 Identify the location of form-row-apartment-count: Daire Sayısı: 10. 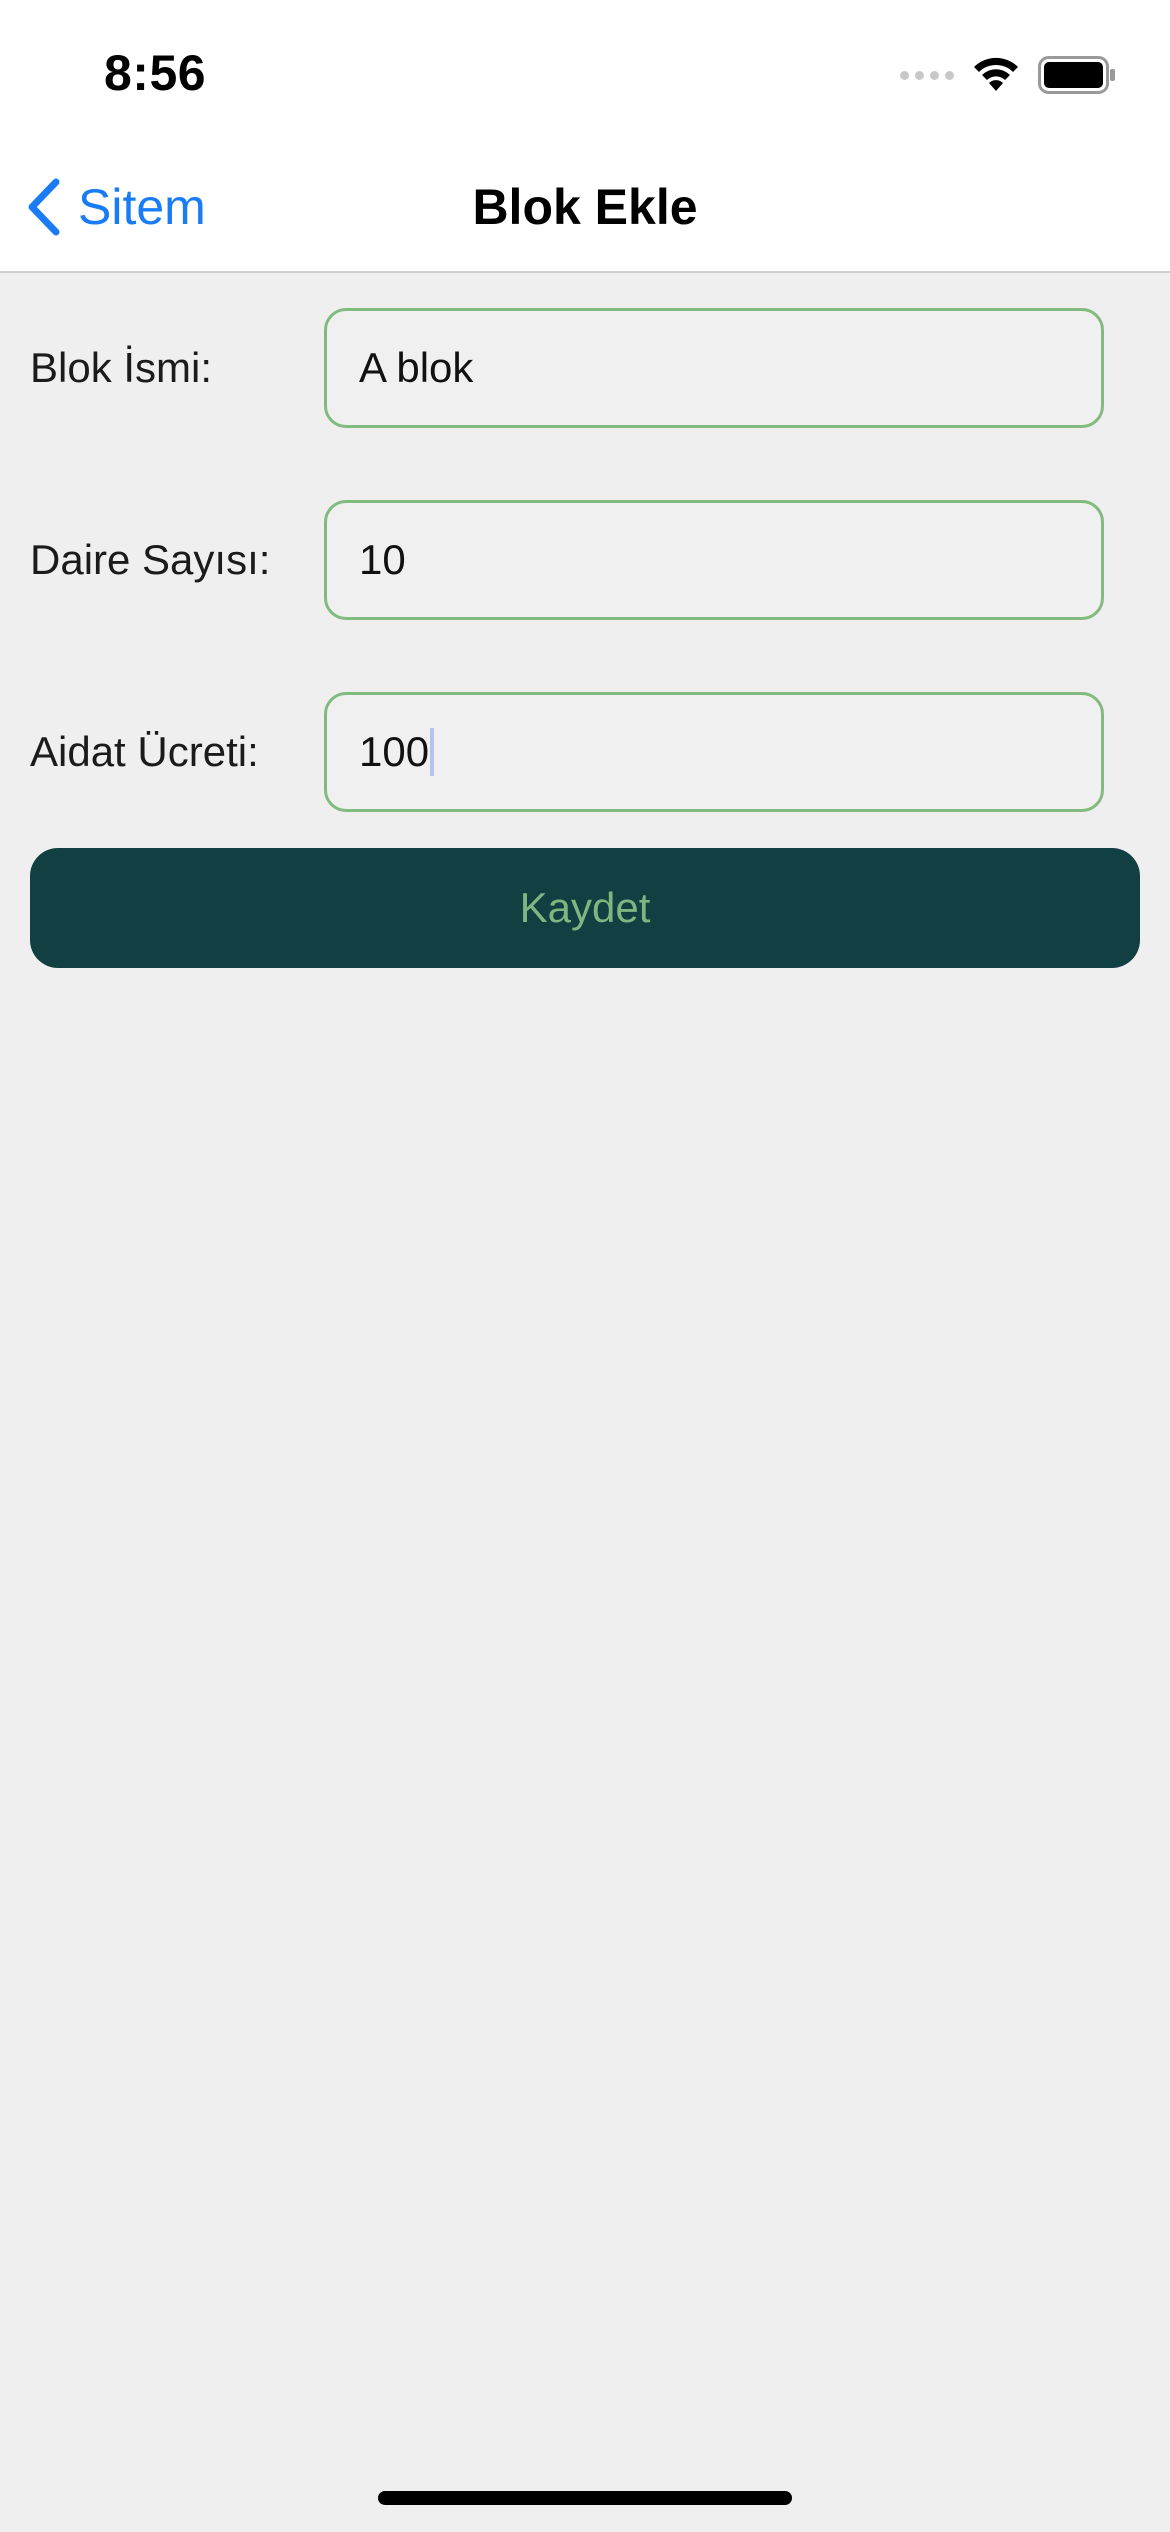
(585, 560).